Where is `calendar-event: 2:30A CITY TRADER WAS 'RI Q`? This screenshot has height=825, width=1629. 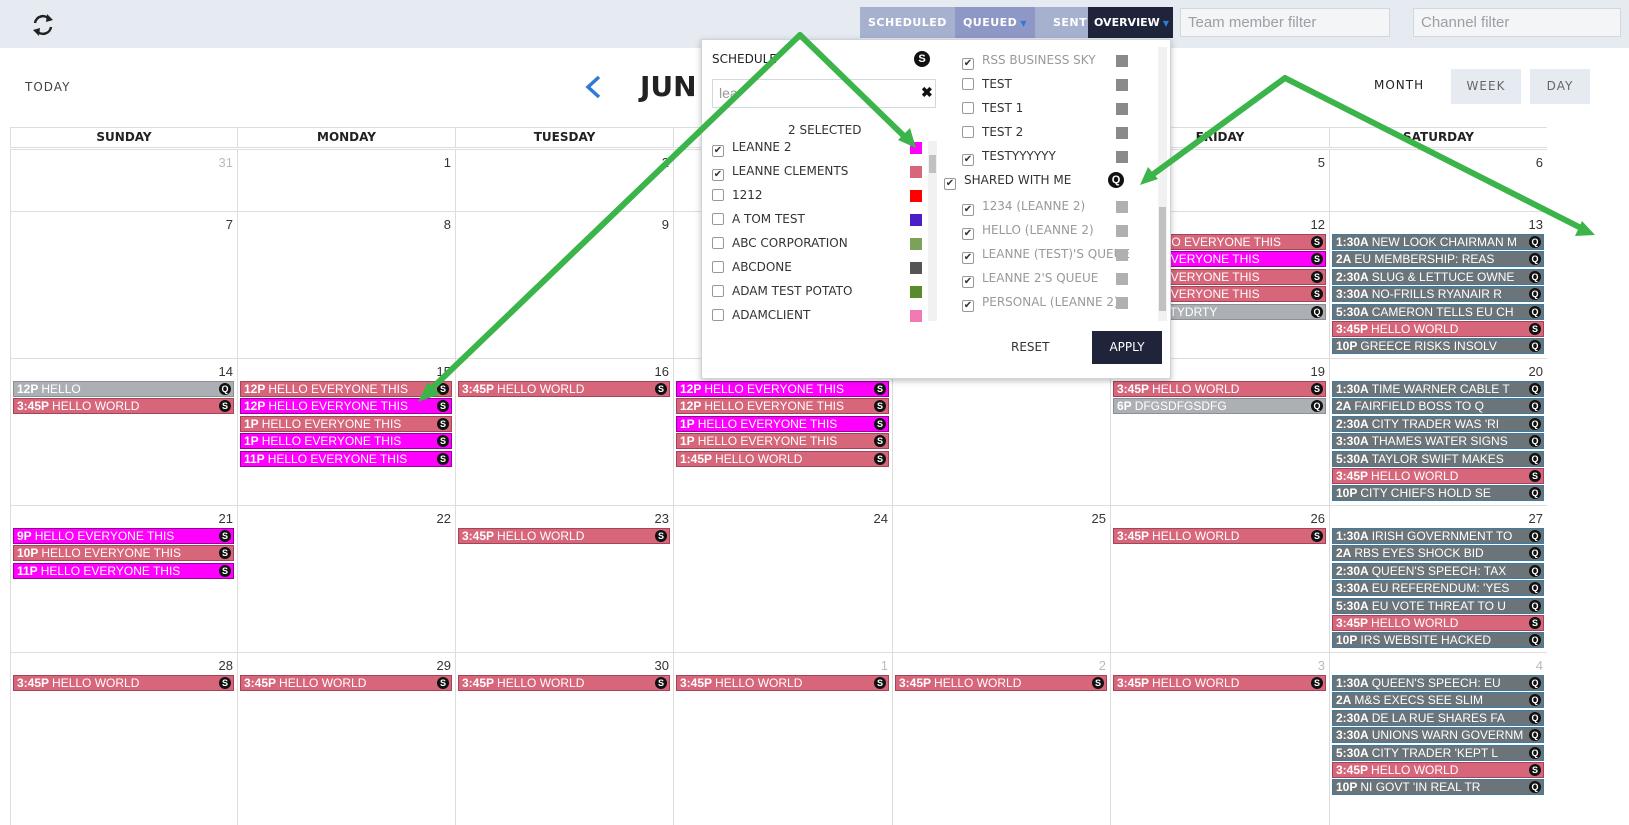
calendar-event: 2:30A CITY TRADER WAS 'RI Q is located at coordinates (1438, 424).